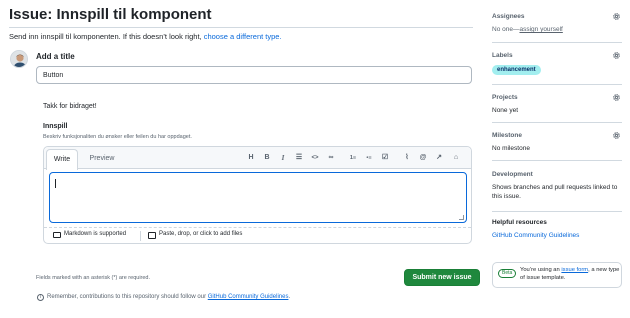 The width and height of the screenshot is (630, 318). I want to click on quote-icon: ☰, so click(299, 158).